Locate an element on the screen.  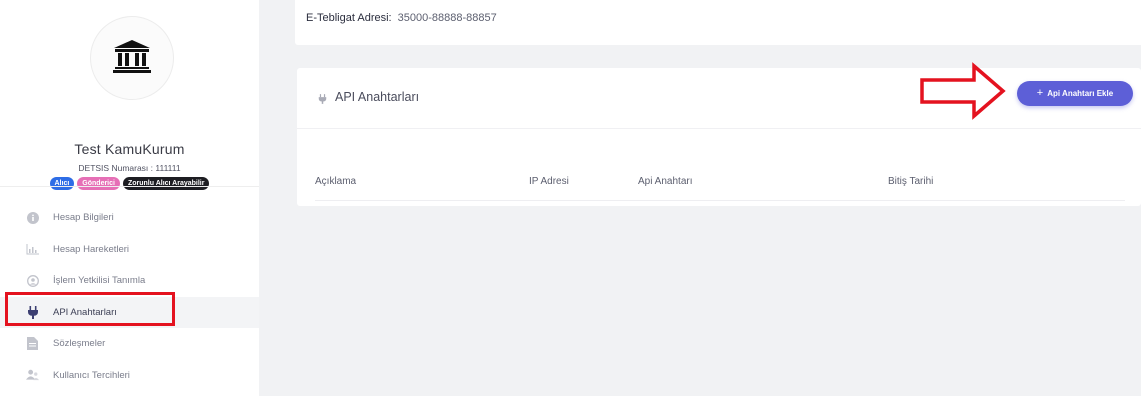
sidebar-item-label: Kullanıcı Tercihleri is located at coordinates (91, 375).